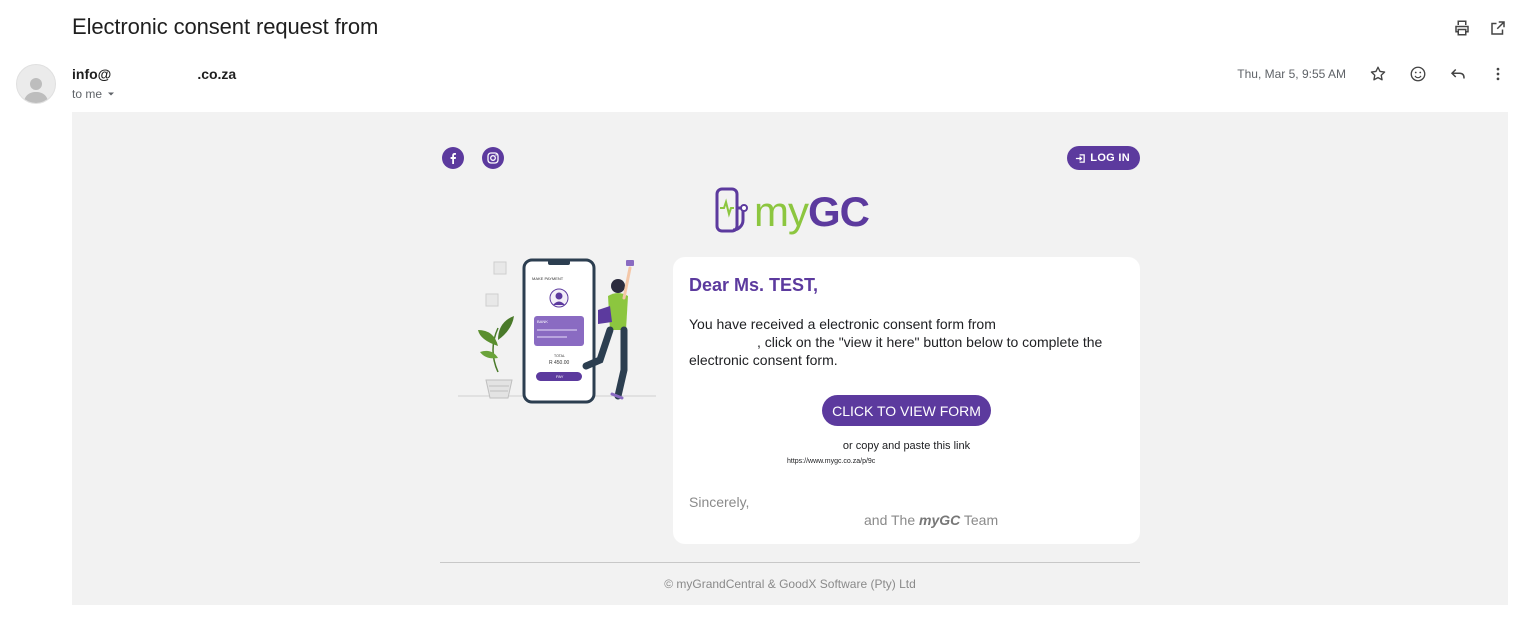  Describe the element at coordinates (719, 502) in the screenshot. I see `sign-off: Sincerely,` at that location.